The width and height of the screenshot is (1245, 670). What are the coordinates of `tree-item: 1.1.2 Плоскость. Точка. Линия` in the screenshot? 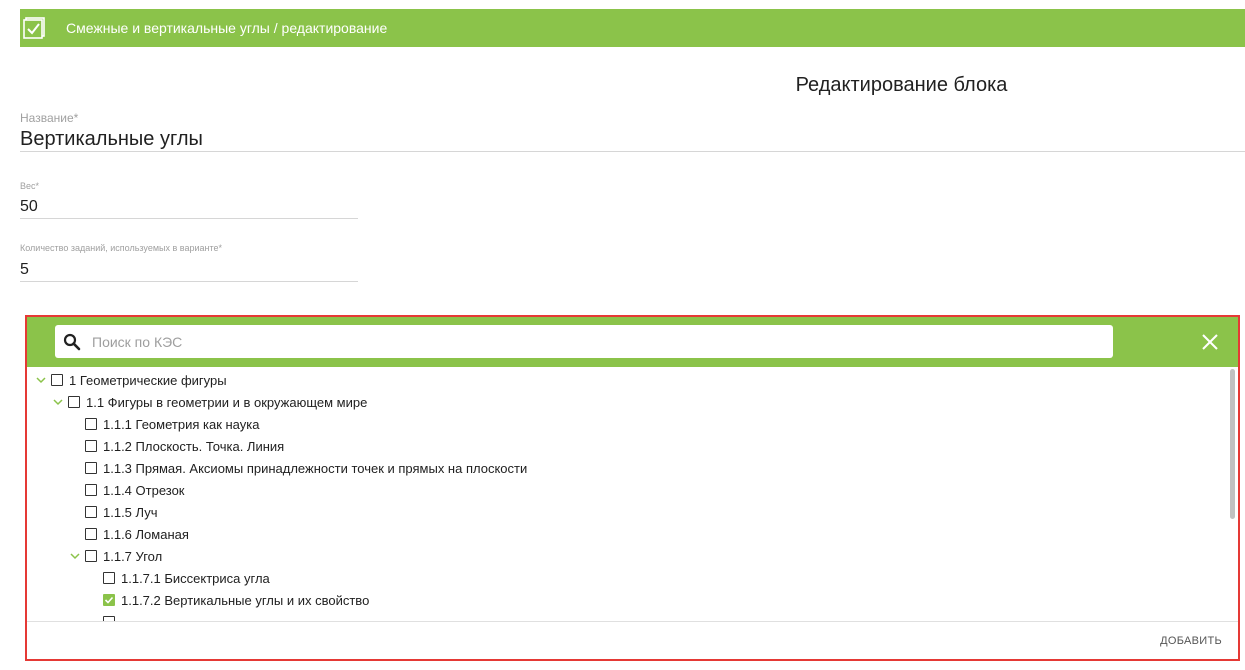 It's located at (184, 446).